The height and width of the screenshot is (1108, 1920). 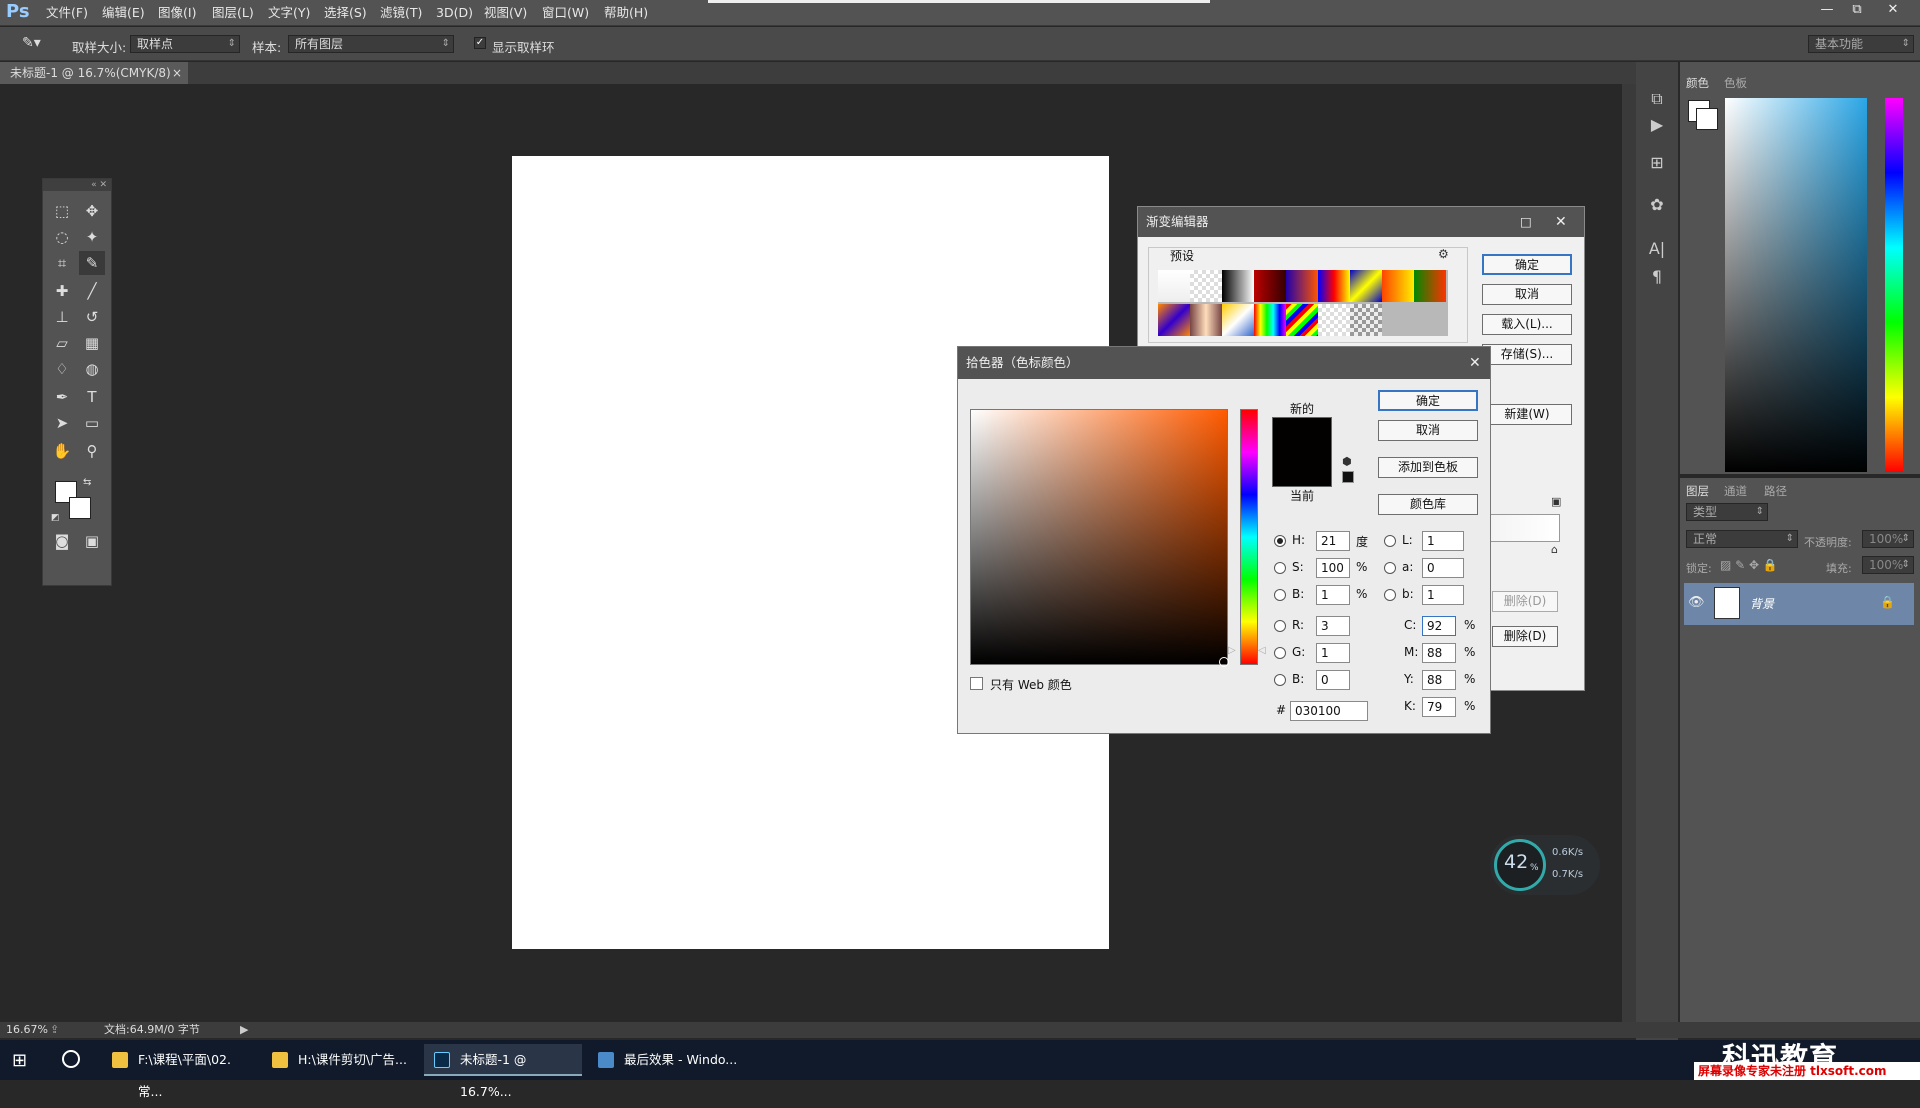 I want to click on l-field: 1, so click(x=1443, y=541).